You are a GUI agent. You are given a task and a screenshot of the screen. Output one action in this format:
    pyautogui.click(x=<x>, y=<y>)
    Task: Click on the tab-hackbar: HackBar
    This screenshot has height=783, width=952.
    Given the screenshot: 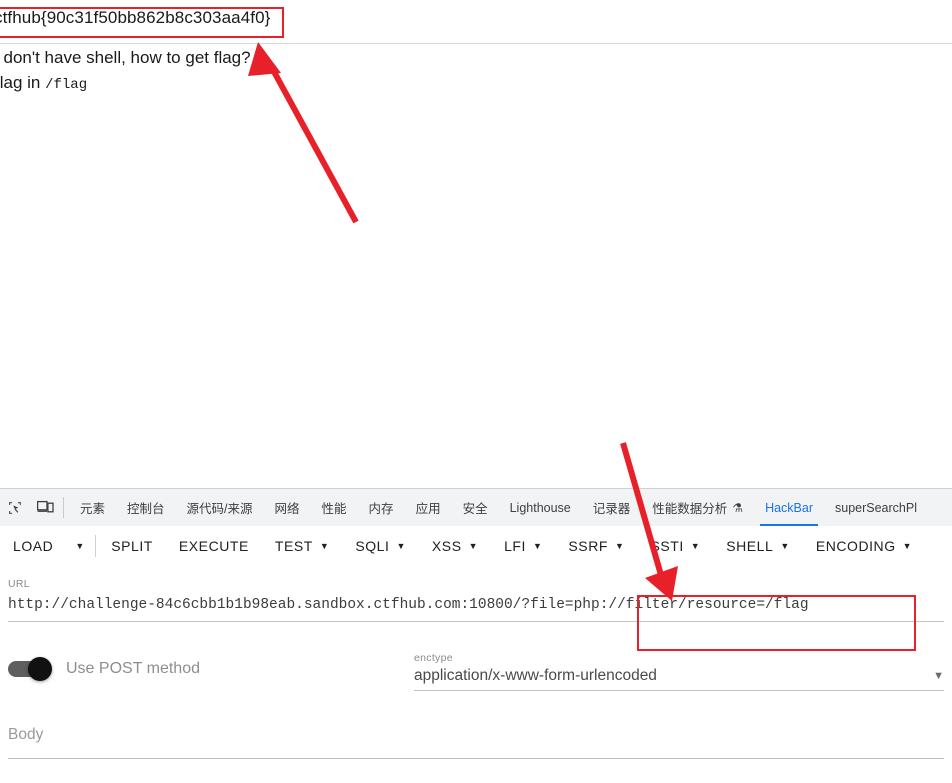 What is the action you would take?
    pyautogui.click(x=789, y=507)
    